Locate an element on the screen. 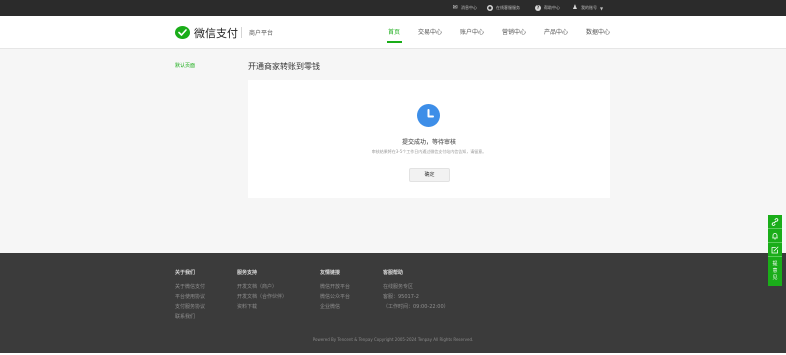  online-service-label: 在线客服服务 is located at coordinates (508, 7).